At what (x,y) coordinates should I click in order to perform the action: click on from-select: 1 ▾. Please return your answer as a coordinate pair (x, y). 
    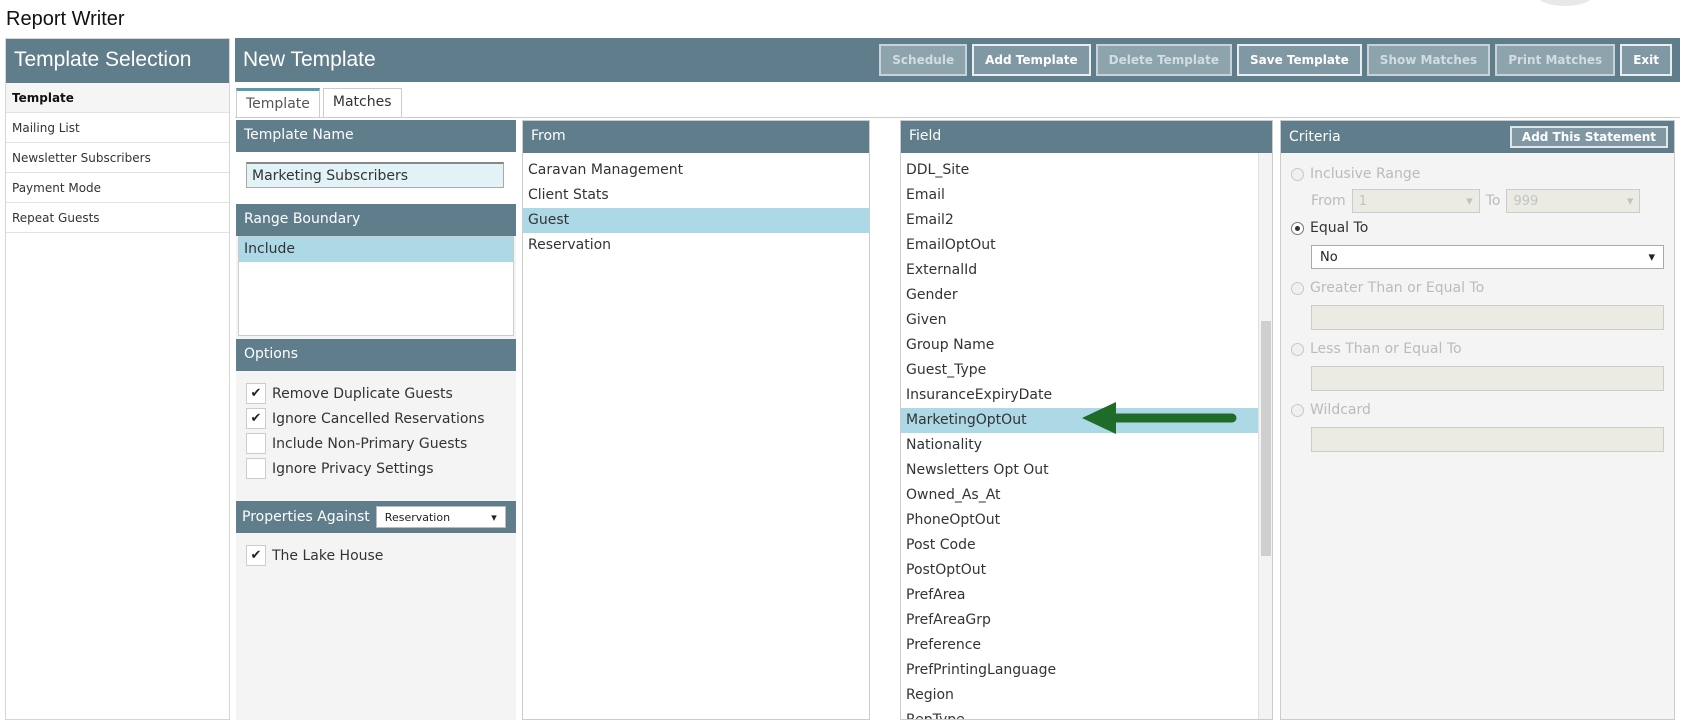
    Looking at the image, I should click on (1415, 201).